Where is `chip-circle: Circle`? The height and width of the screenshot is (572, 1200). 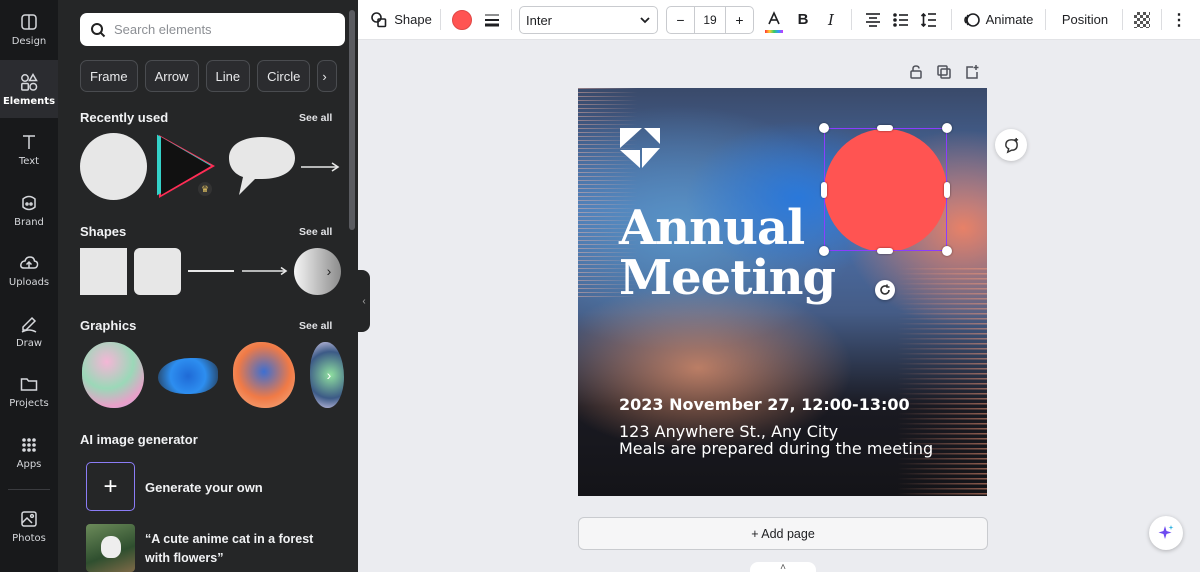
chip-circle: Circle is located at coordinates (284, 76).